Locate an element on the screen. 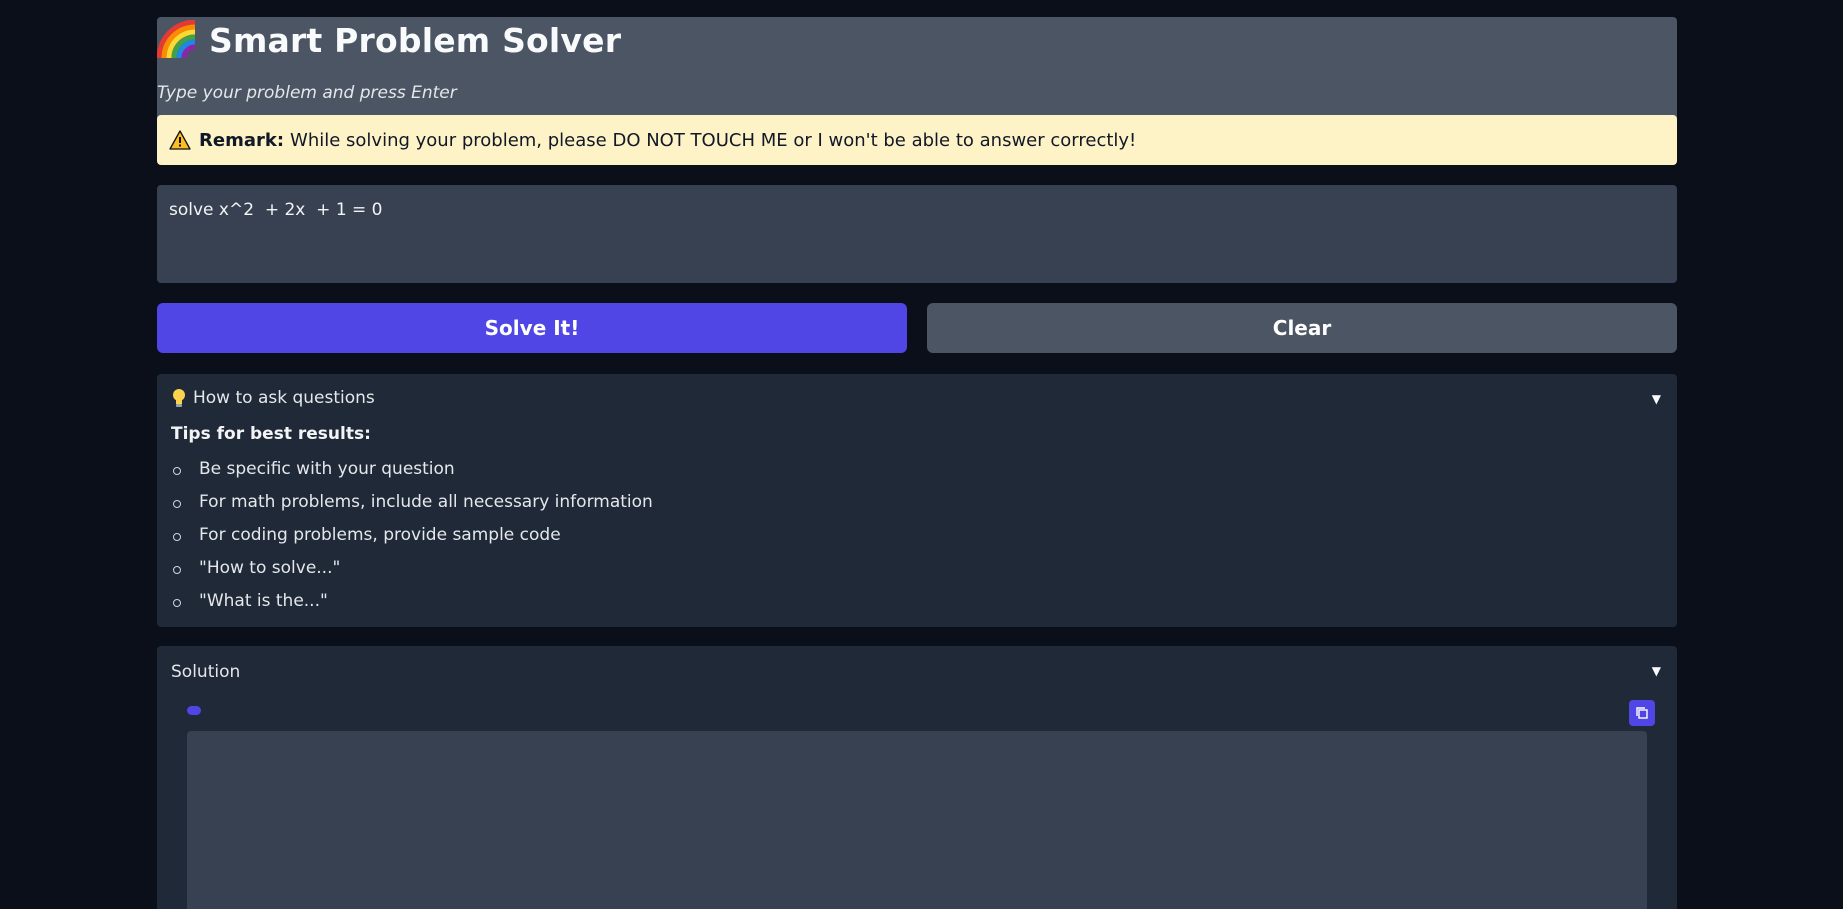 The width and height of the screenshot is (1843, 909). list-item: "How to solve..." is located at coordinates (412, 574).